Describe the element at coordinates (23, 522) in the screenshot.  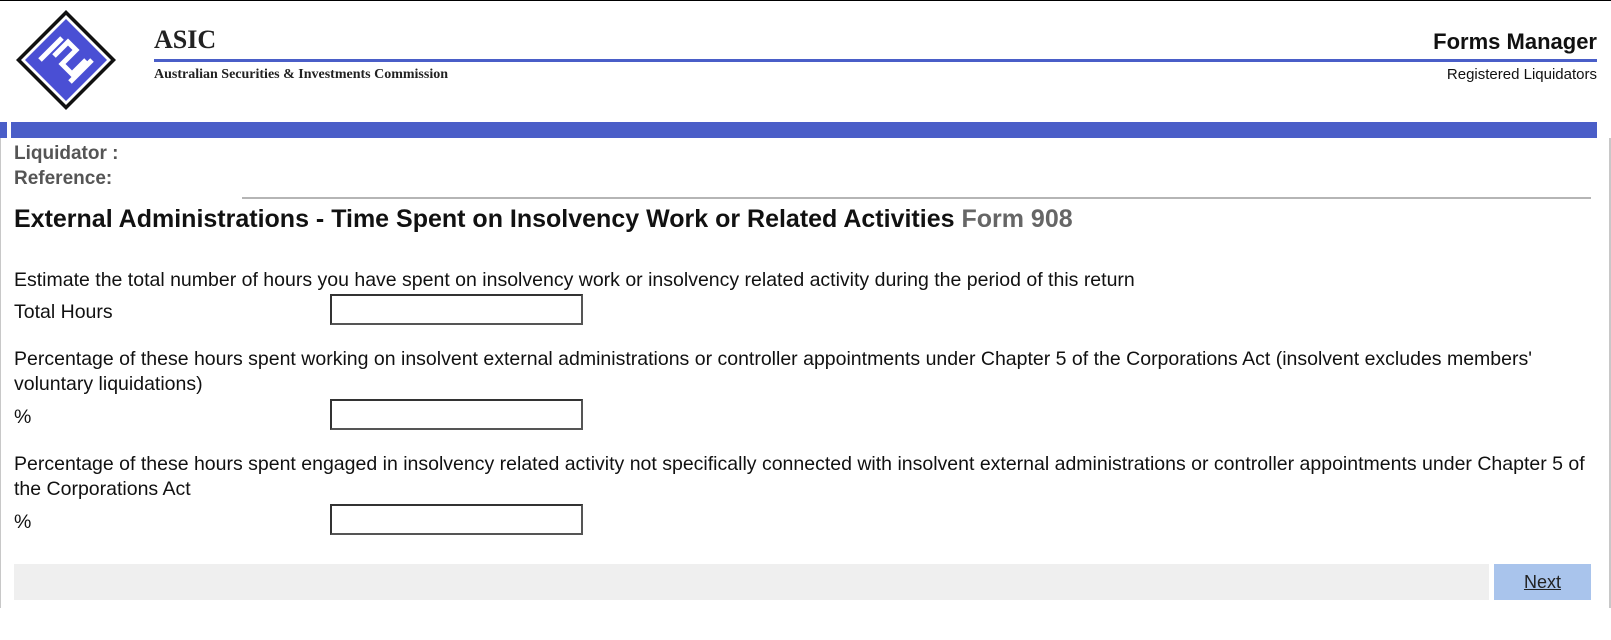
I see `related-activity-percentage-label: %` at that location.